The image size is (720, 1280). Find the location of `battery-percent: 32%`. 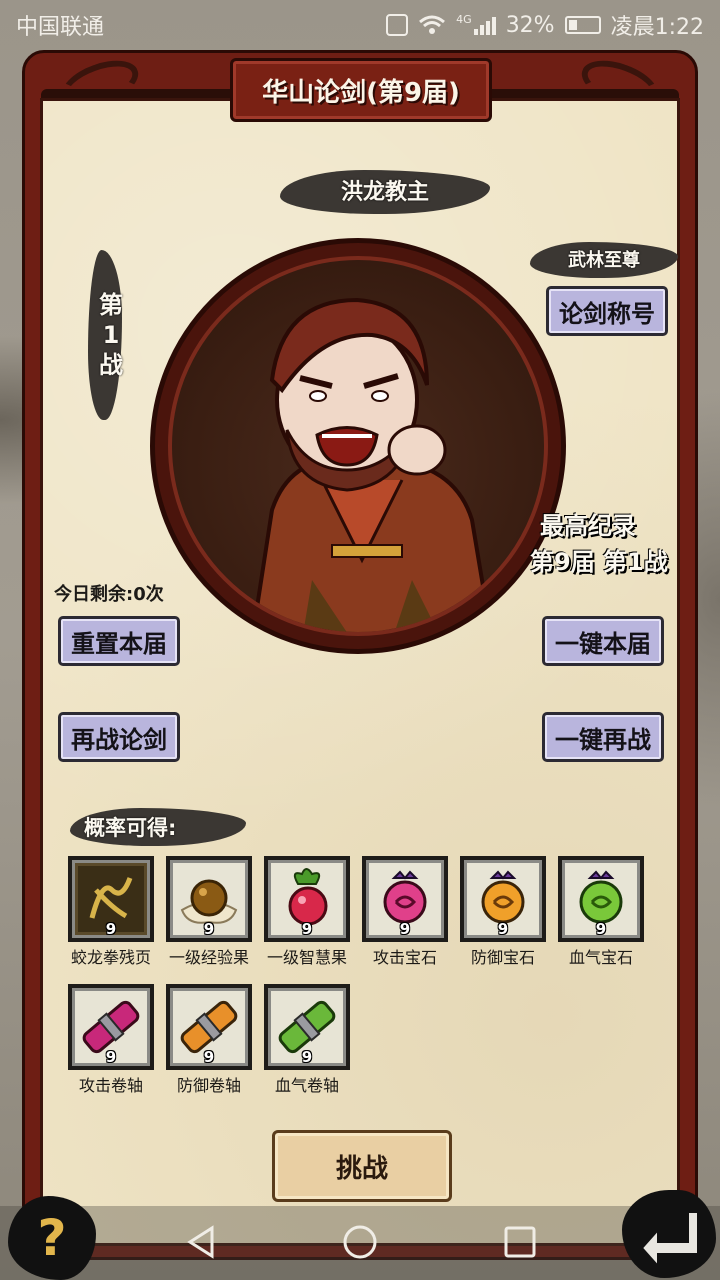

battery-percent: 32% is located at coordinates (530, 25).